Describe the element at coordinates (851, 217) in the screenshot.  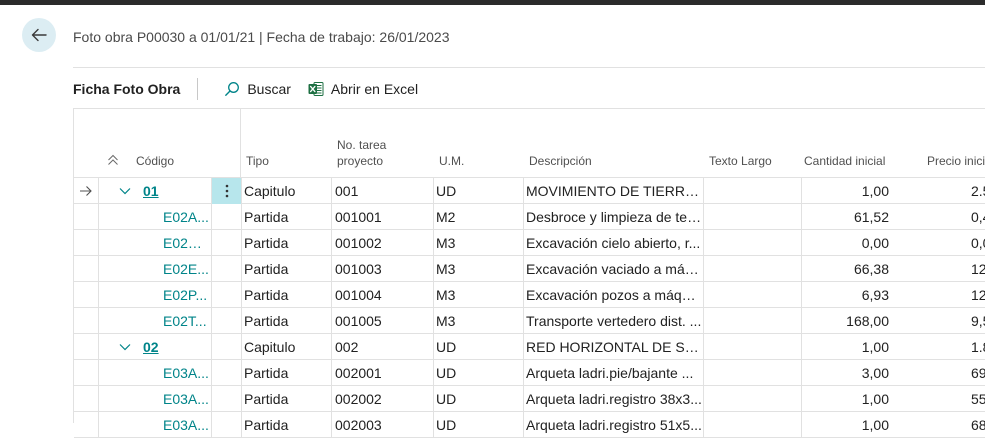
I see `cell-cantidad-inicial: 61,52` at that location.